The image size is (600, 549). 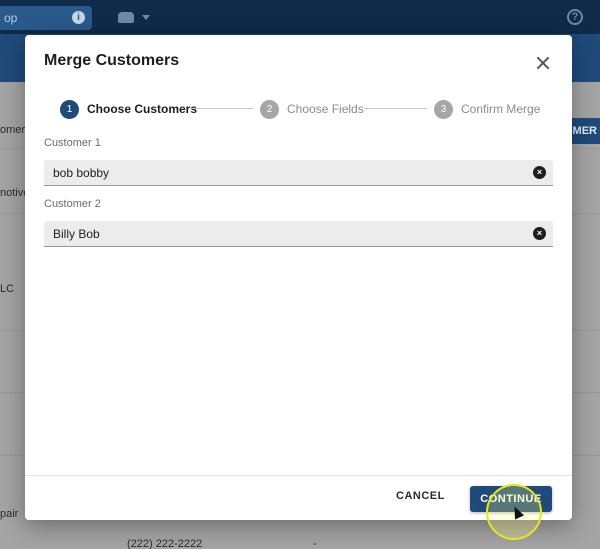 What do you see at coordinates (81, 173) in the screenshot?
I see `customer1-value: bob bobby` at bounding box center [81, 173].